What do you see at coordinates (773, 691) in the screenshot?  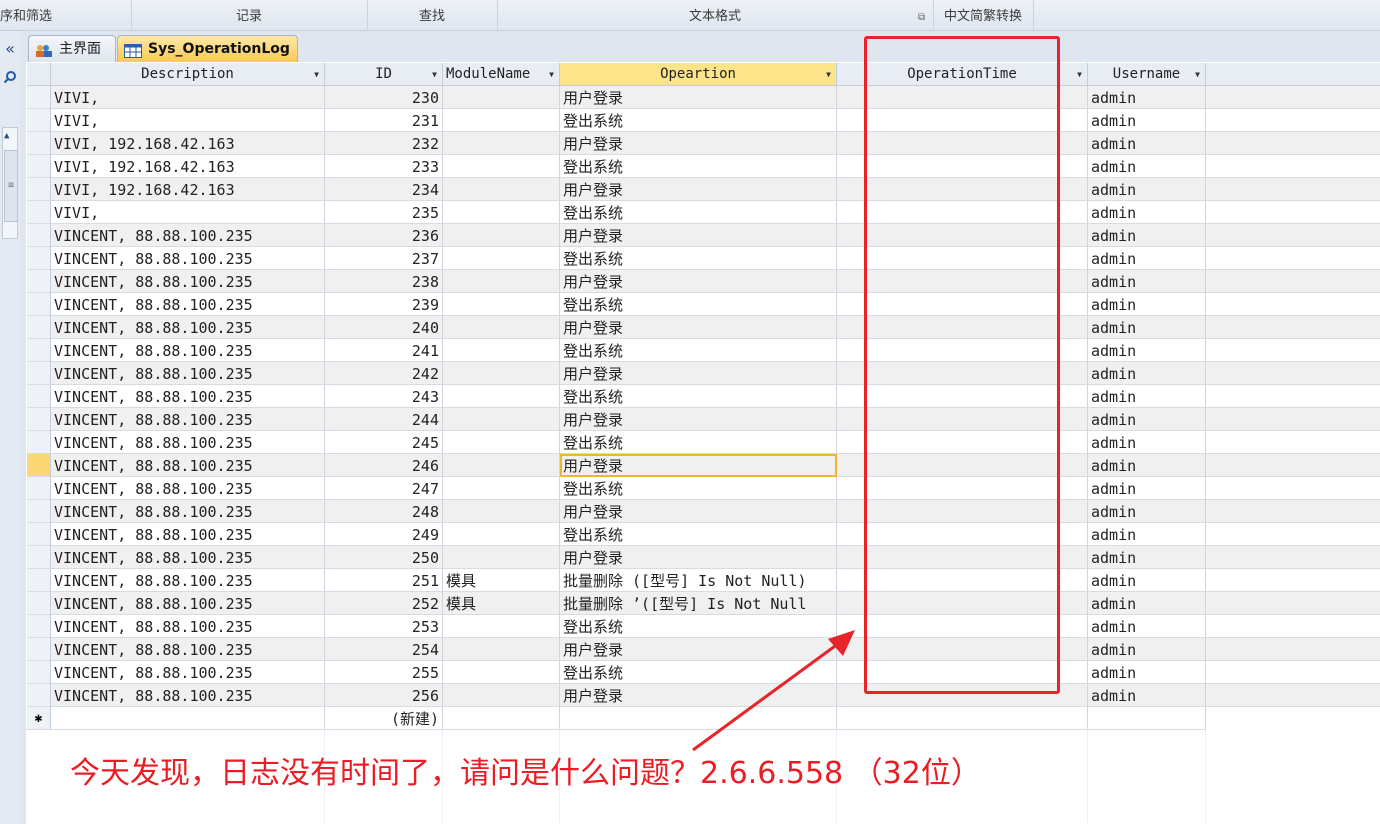 I see `annotation-arrow` at bounding box center [773, 691].